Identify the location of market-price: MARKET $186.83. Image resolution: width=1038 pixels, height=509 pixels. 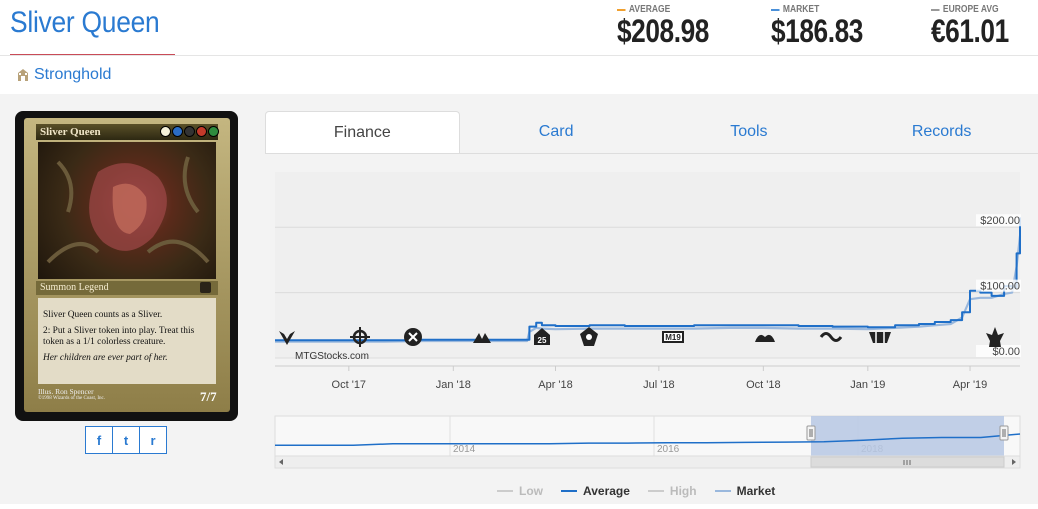
(817, 26).